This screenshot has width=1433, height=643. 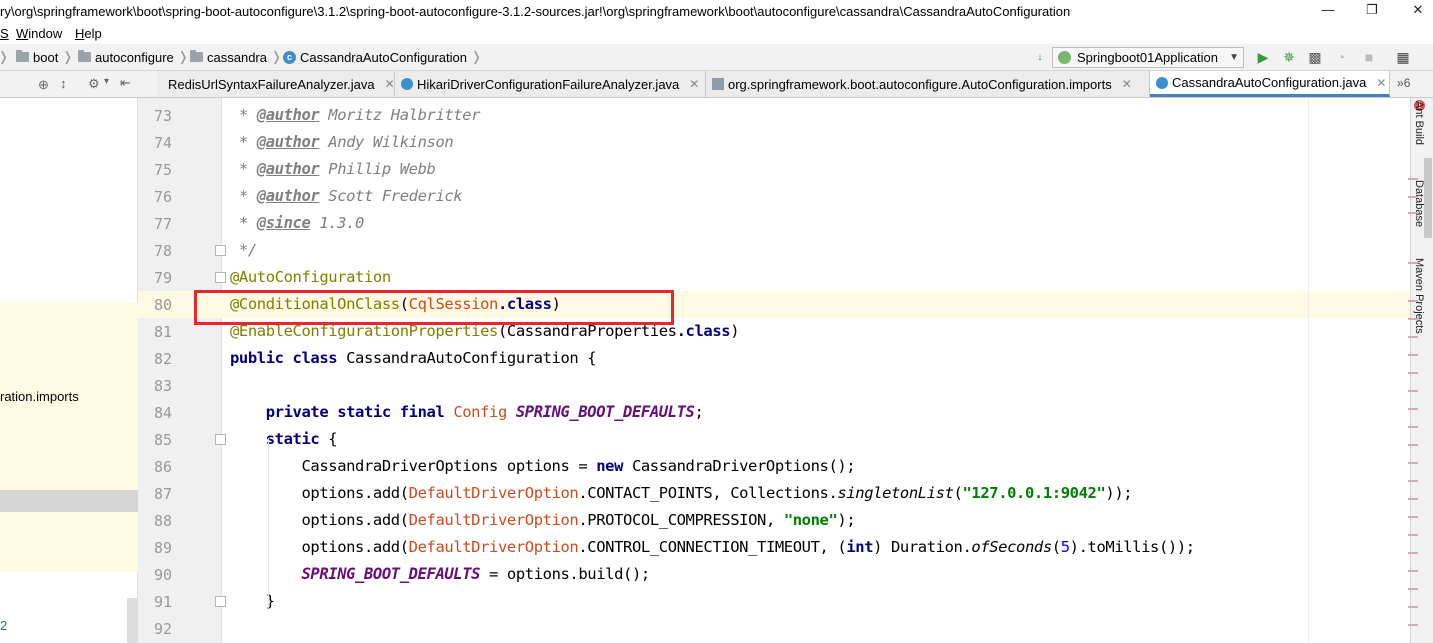 I want to click on gear-dropdown-icon: ▾, so click(x=106, y=81).